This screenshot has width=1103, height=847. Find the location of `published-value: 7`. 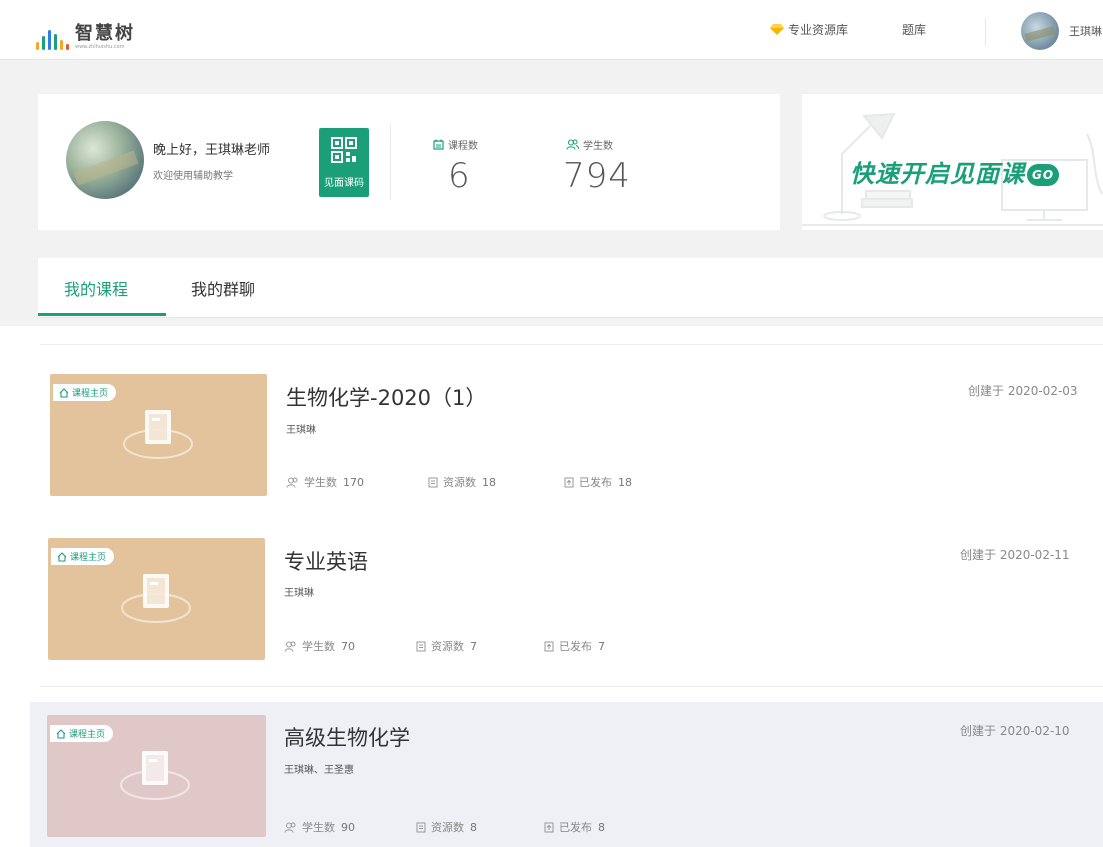

published-value: 7 is located at coordinates (601, 646).